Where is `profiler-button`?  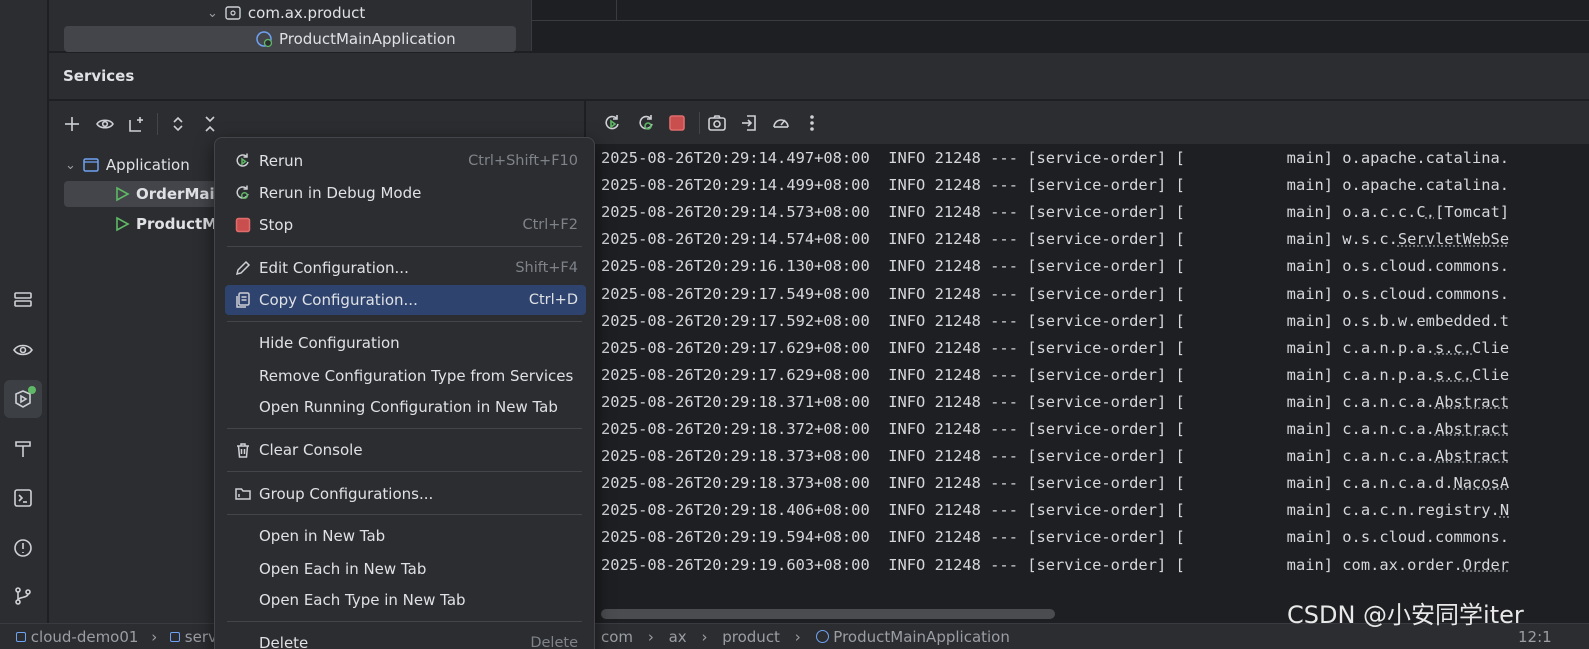 profiler-button is located at coordinates (781, 123).